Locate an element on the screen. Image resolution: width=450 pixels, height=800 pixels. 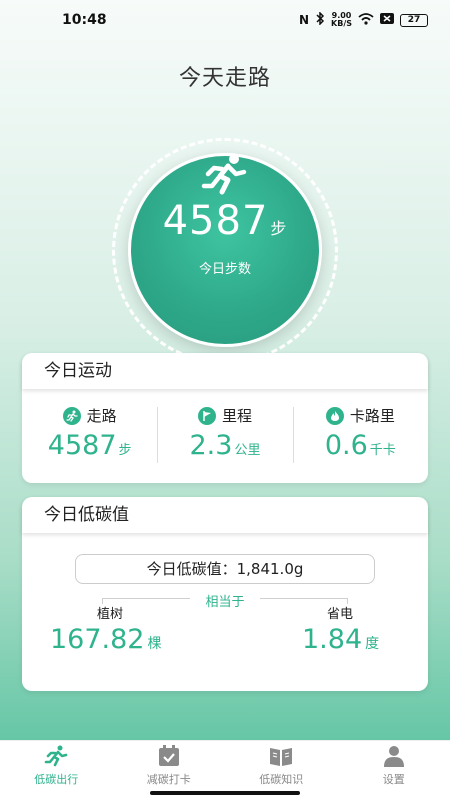
battery-icon: 27 is located at coordinates (414, 20).